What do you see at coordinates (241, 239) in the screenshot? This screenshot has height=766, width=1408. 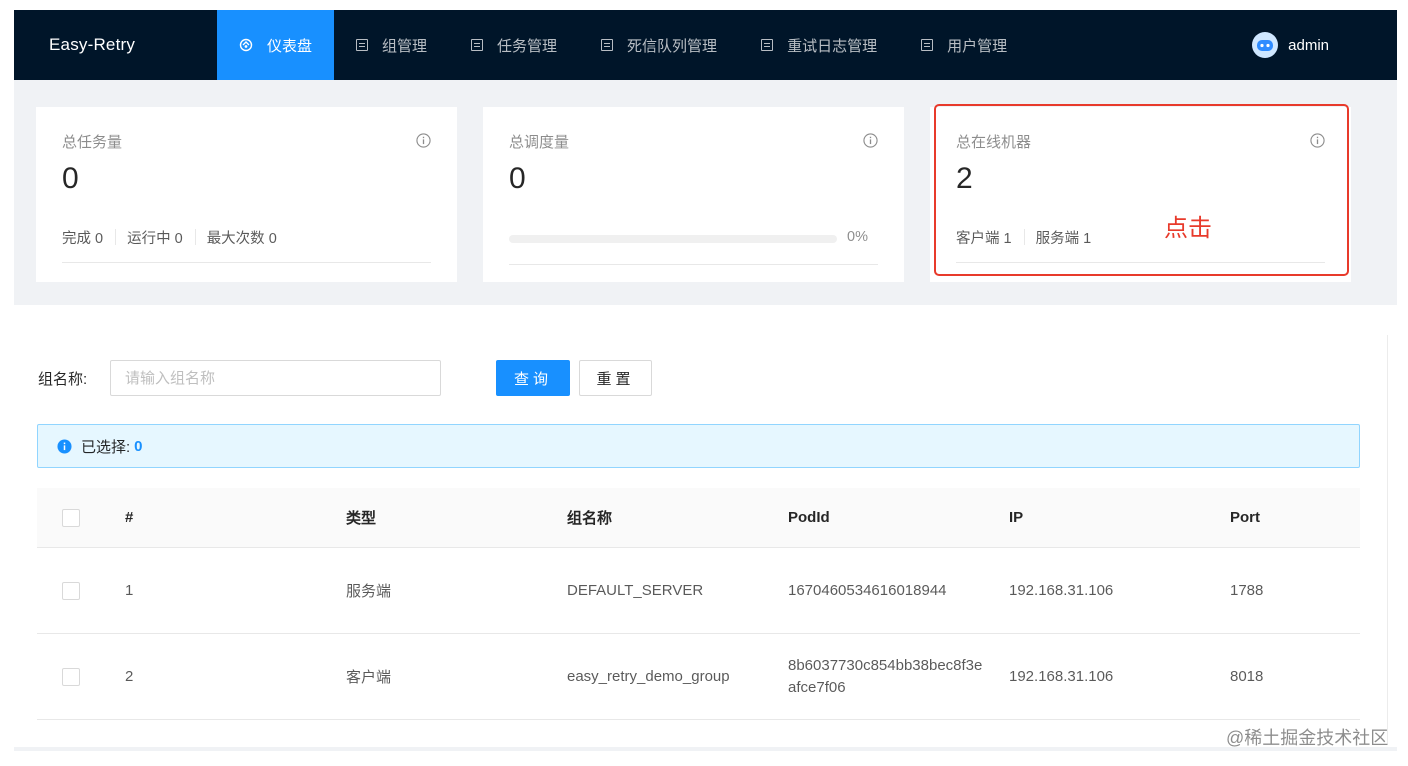 I see `stat-max-retries: 最大次数 0` at bounding box center [241, 239].